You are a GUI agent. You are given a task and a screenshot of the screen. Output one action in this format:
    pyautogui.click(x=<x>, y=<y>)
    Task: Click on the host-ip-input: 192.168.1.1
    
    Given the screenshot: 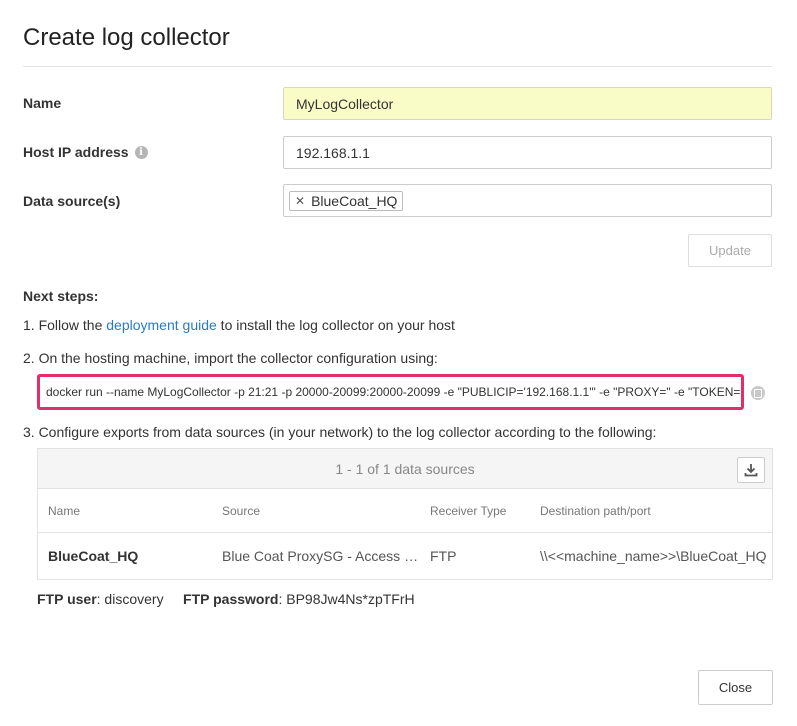 What is the action you would take?
    pyautogui.click(x=527, y=152)
    